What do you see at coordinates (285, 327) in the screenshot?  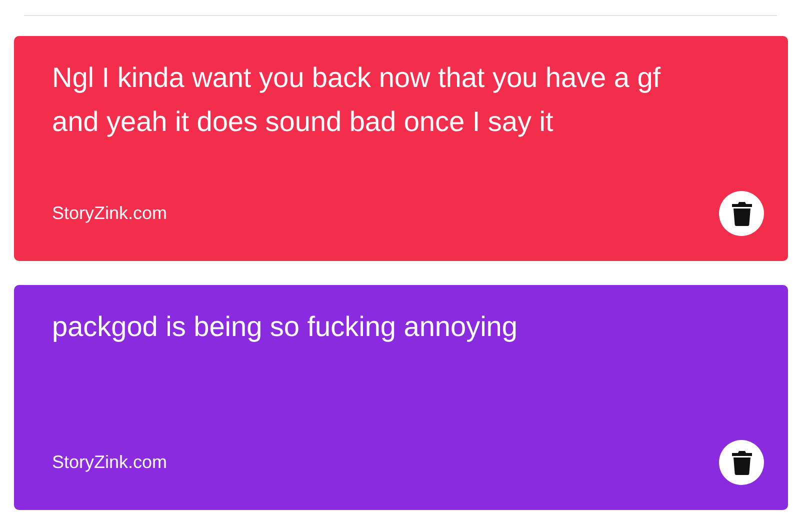 I see `post-text: packgod is being so fucking annoying` at bounding box center [285, 327].